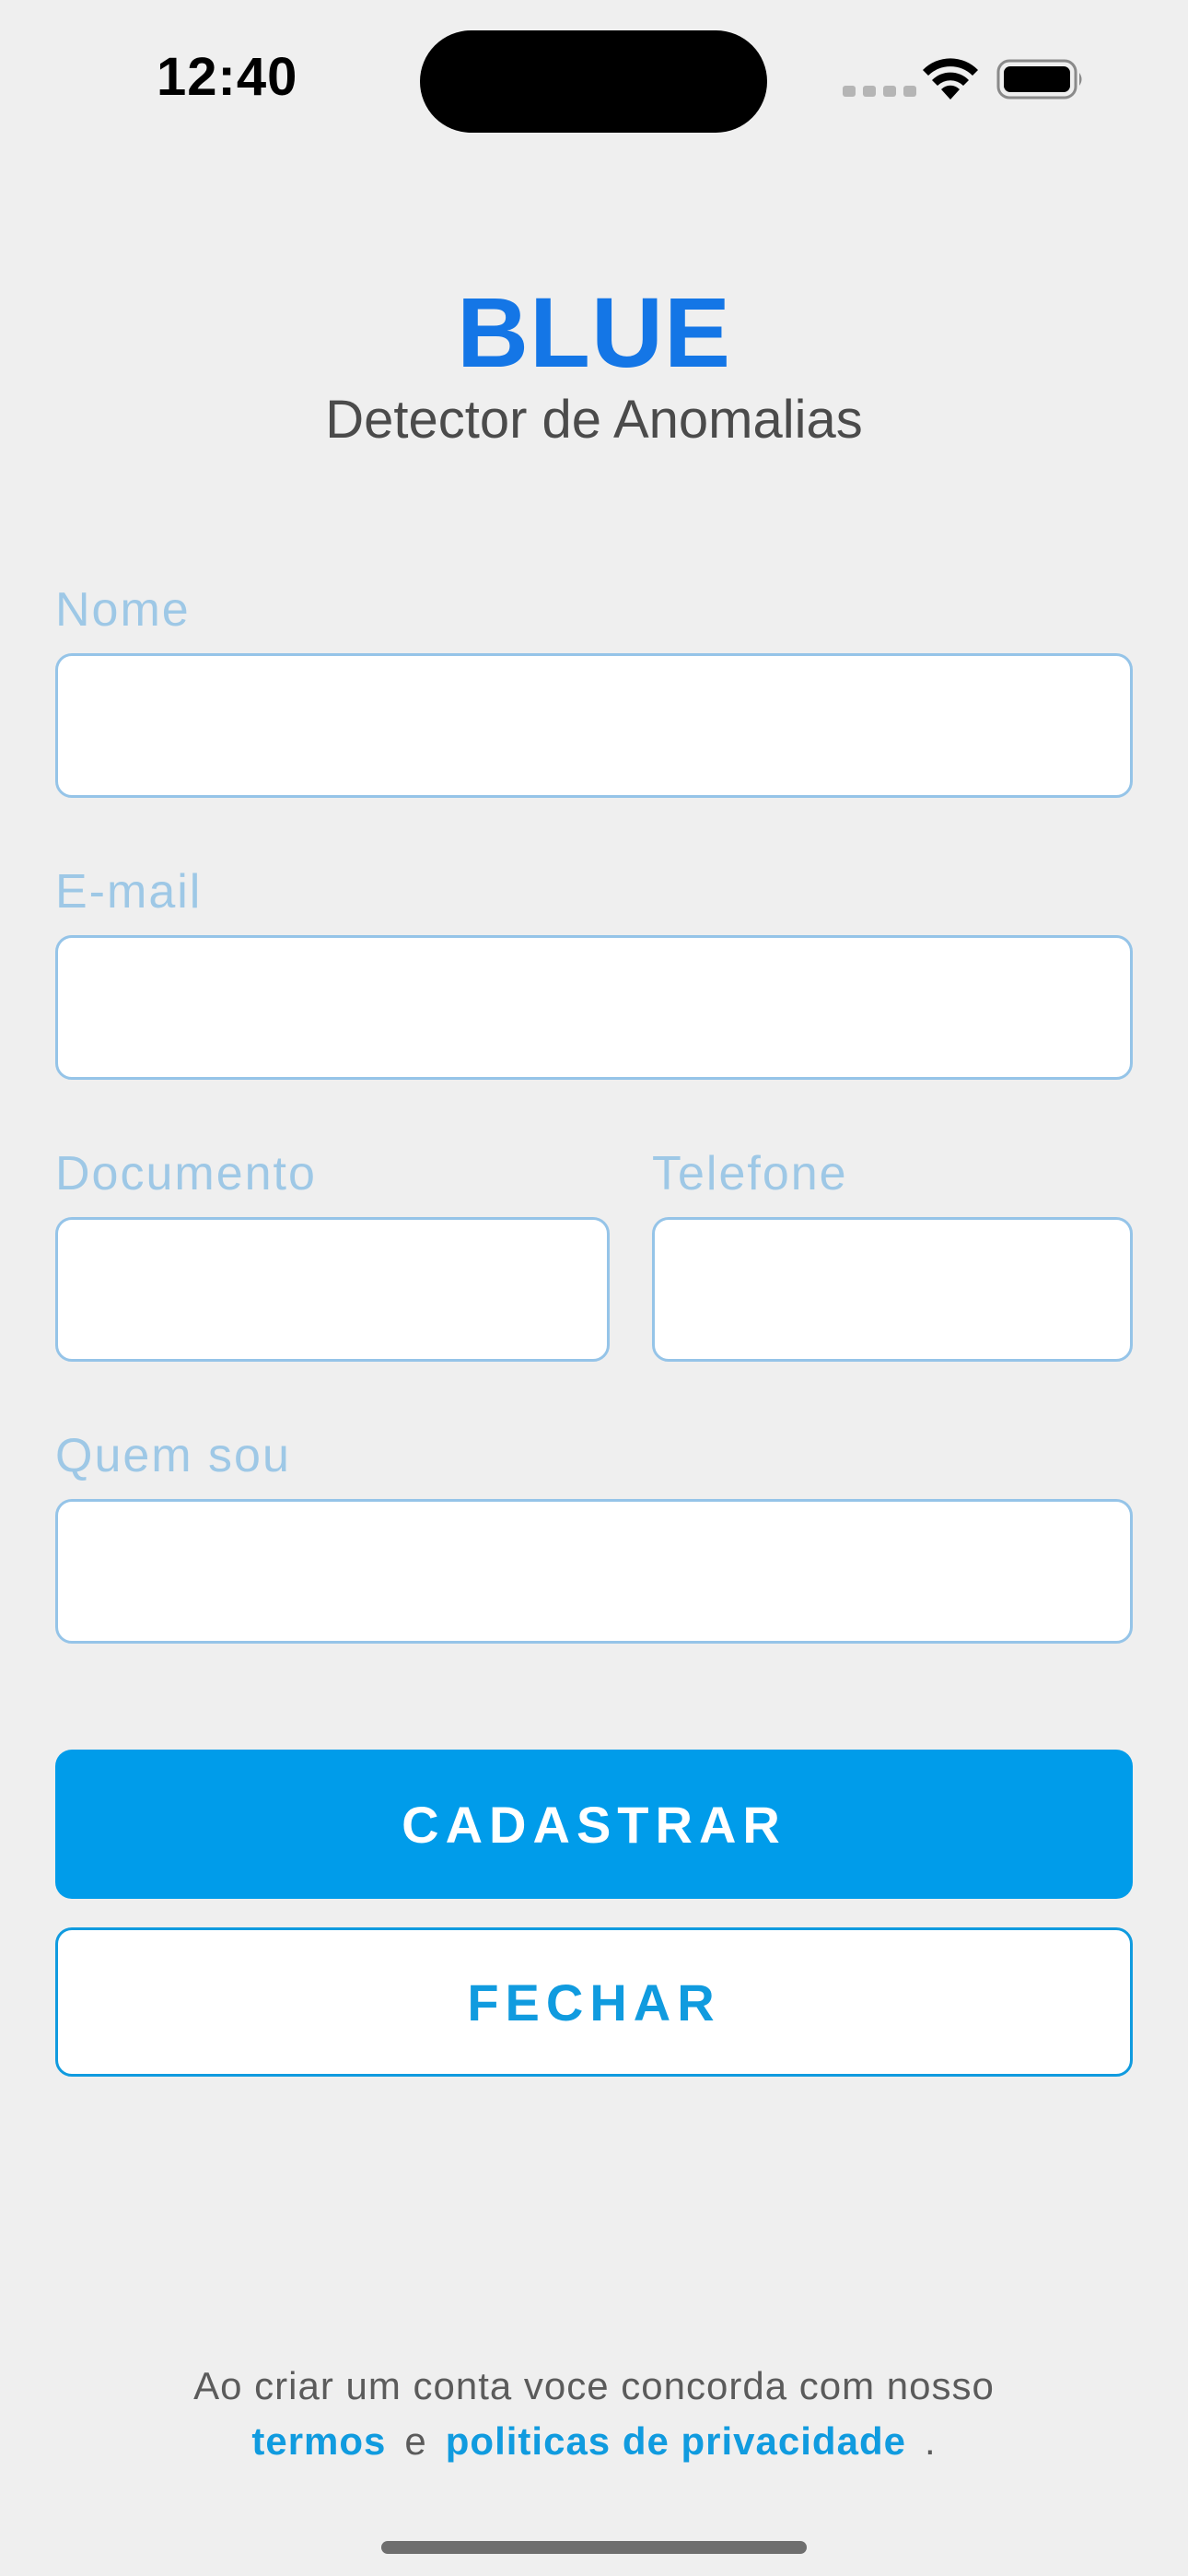 This screenshot has height=2576, width=1188. I want to click on privacy-policy-link: politicas de privacidade, so click(676, 2441).